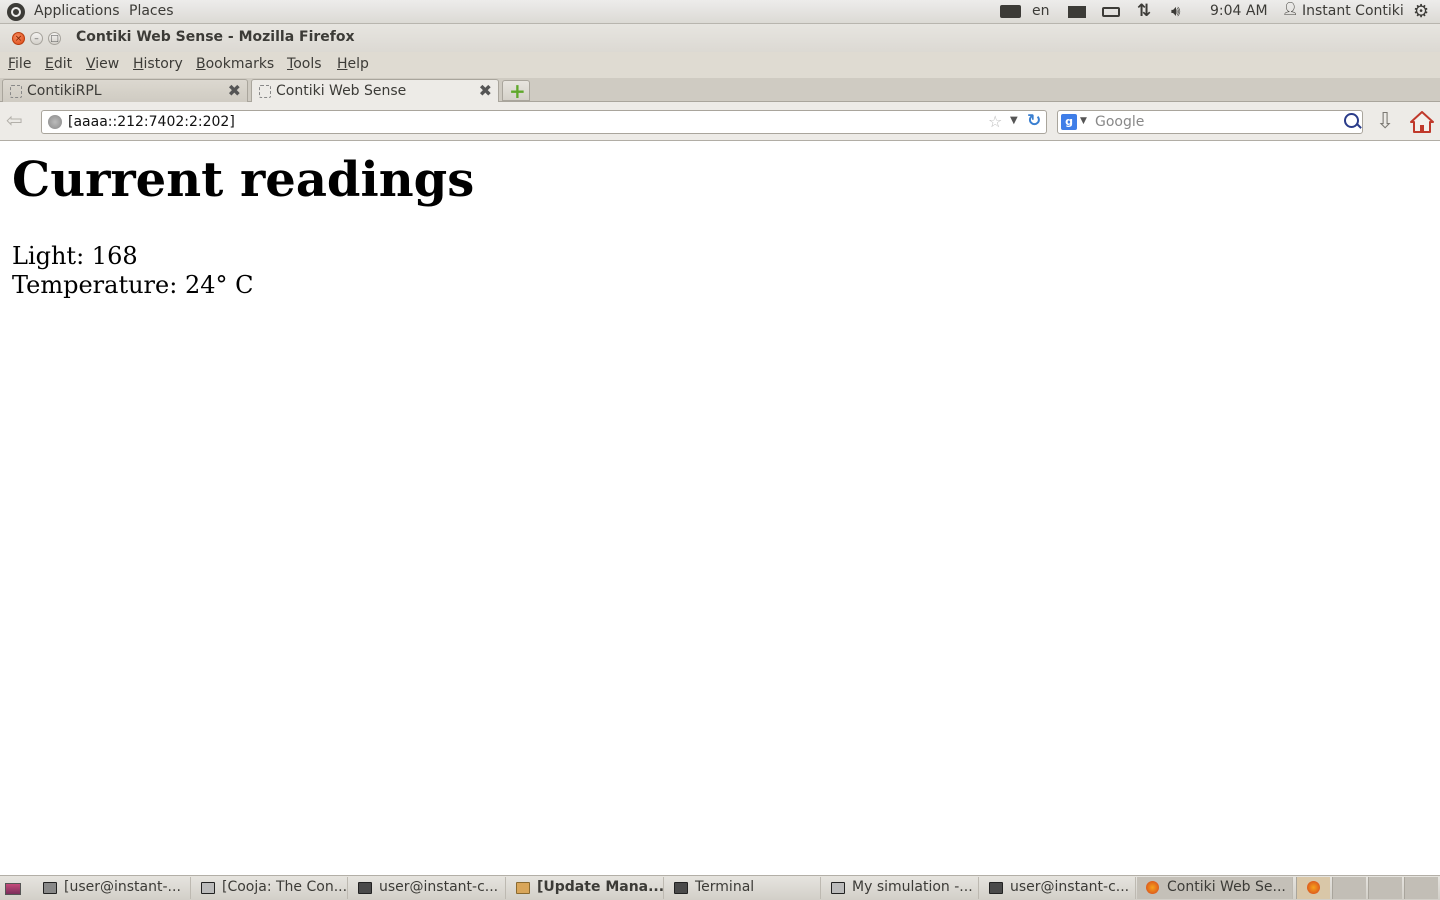  Describe the element at coordinates (720, 90) in the screenshot. I see `tab-strip: ContikiRPL ✖ Contiki Web Sense ✖ +` at that location.